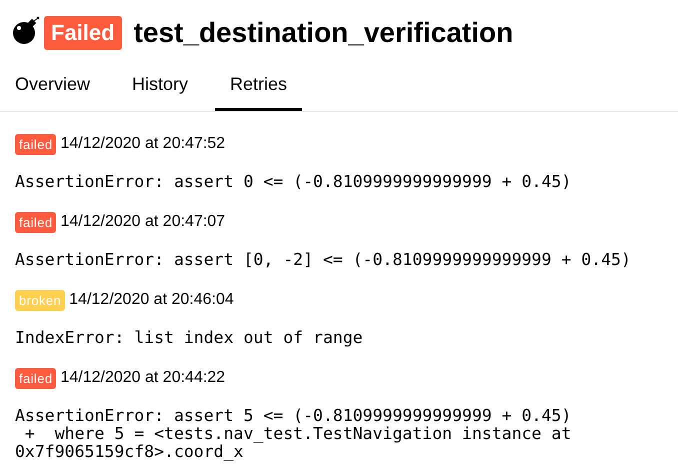  I want to click on error-message: AssertionError: assert 0 <= (-0.8109999999999999 + 0.45), so click(293, 182).